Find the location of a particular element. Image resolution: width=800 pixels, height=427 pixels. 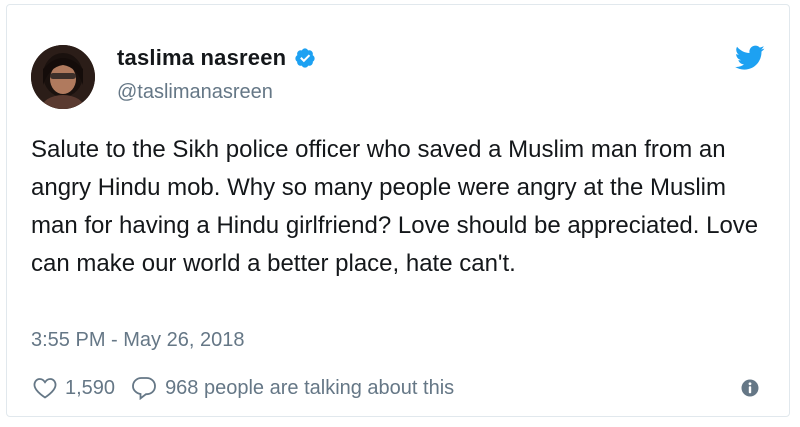

verified-badge-icon is located at coordinates (305, 58).